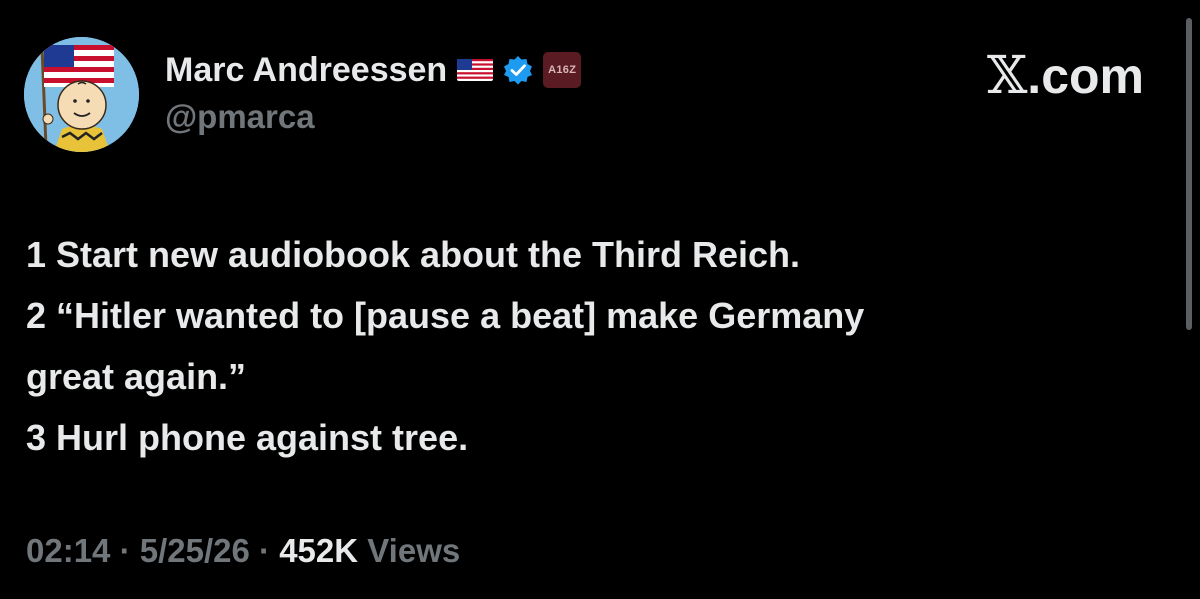 The width and height of the screenshot is (1200, 599). I want to click on views-label: Views, so click(414, 550).